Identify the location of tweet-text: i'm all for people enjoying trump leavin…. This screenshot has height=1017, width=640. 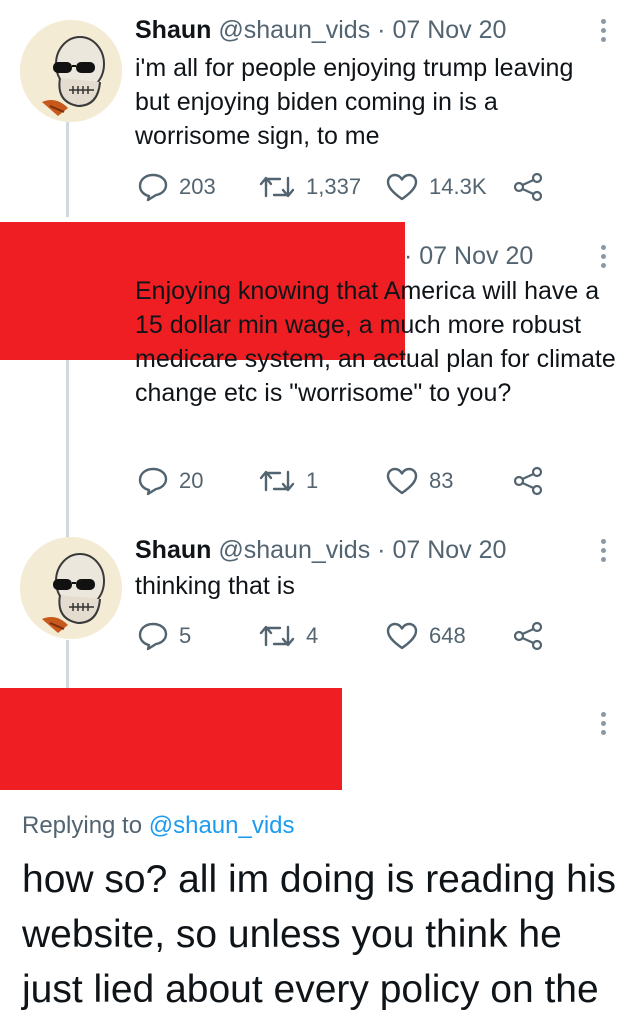
(354, 102).